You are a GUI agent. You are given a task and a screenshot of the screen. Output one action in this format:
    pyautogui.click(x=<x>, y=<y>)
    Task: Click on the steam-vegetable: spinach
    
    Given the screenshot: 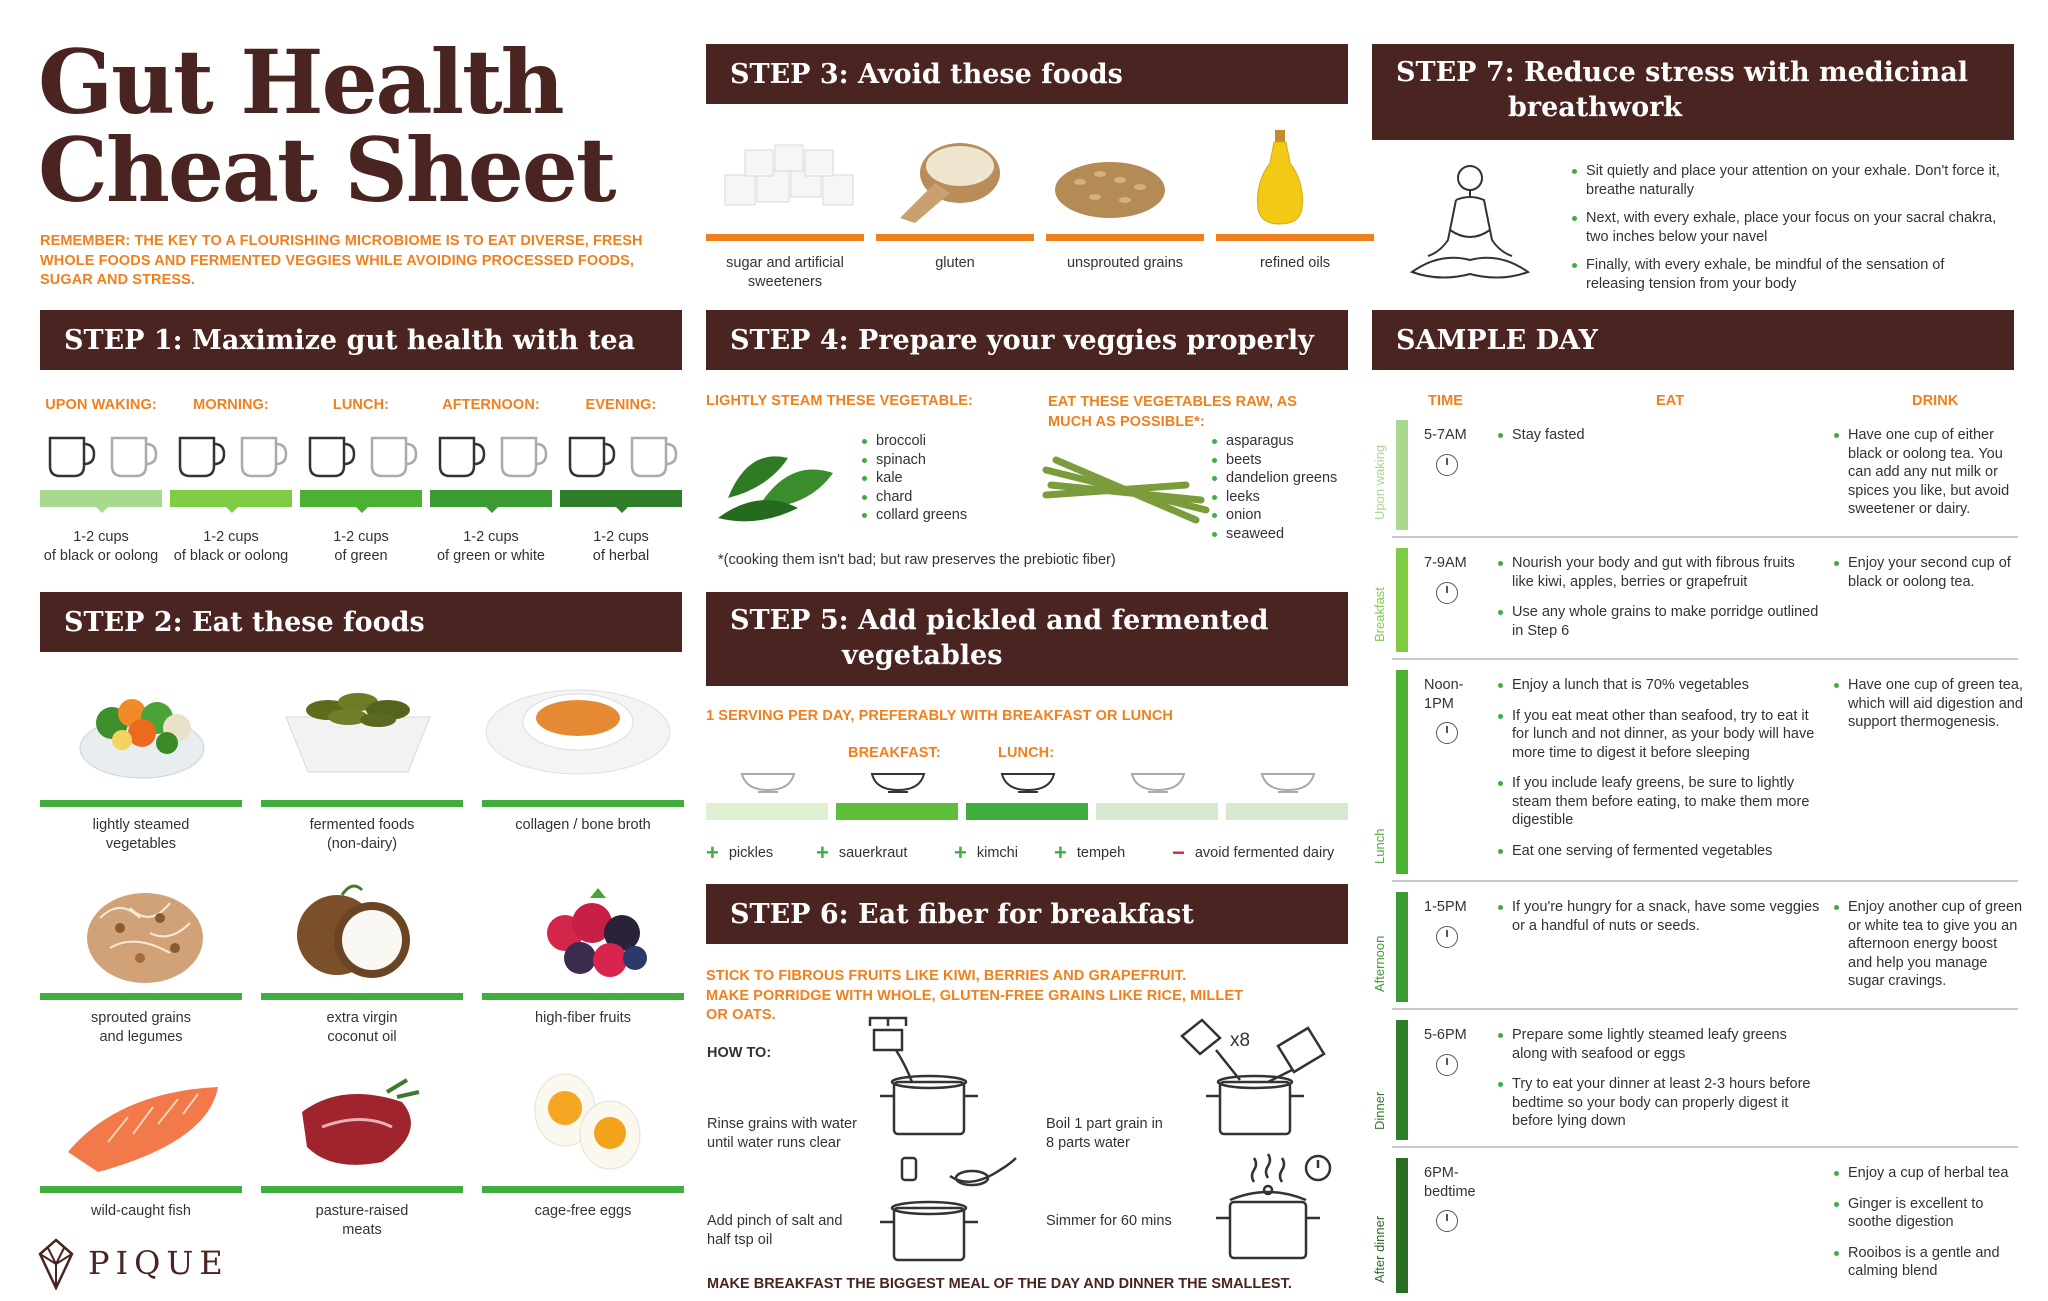 What is the action you would take?
    pyautogui.click(x=914, y=460)
    